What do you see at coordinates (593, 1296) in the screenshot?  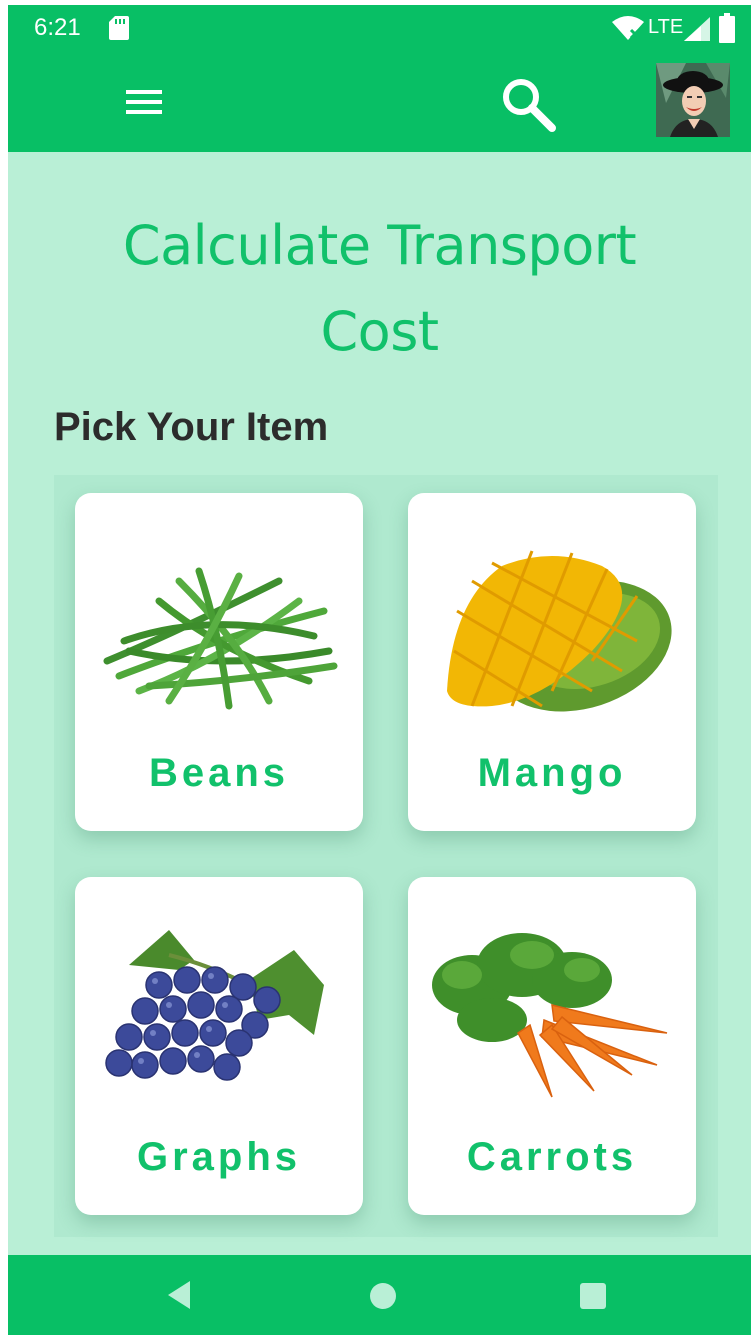 I see `recents-square-icon` at bounding box center [593, 1296].